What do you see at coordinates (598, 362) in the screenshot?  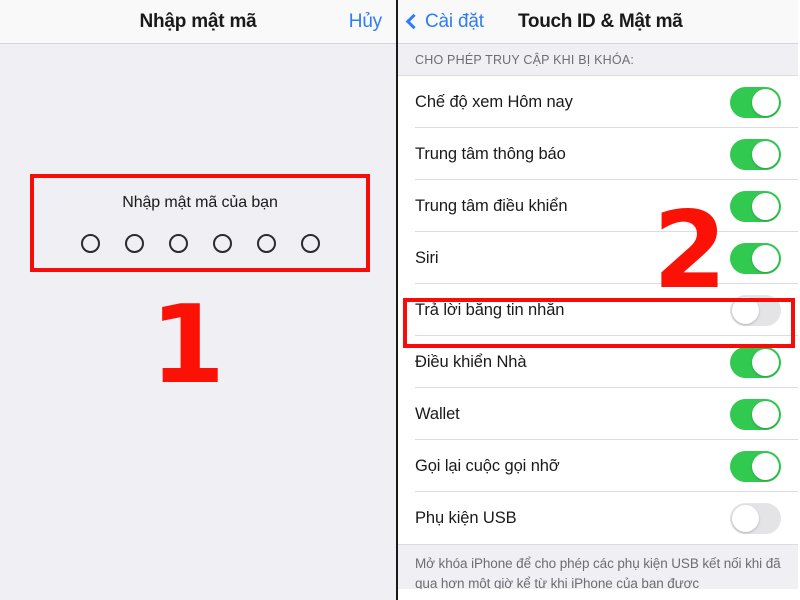 I see `list-item: Điều khiển Nhà` at bounding box center [598, 362].